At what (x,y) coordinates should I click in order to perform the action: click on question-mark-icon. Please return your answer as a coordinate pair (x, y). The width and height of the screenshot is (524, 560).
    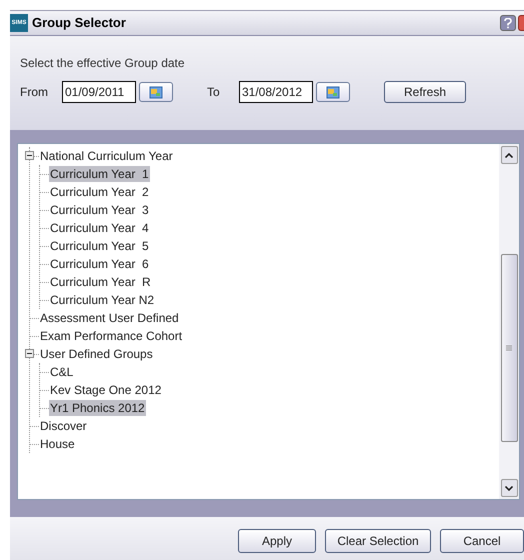
    Looking at the image, I should click on (508, 23).